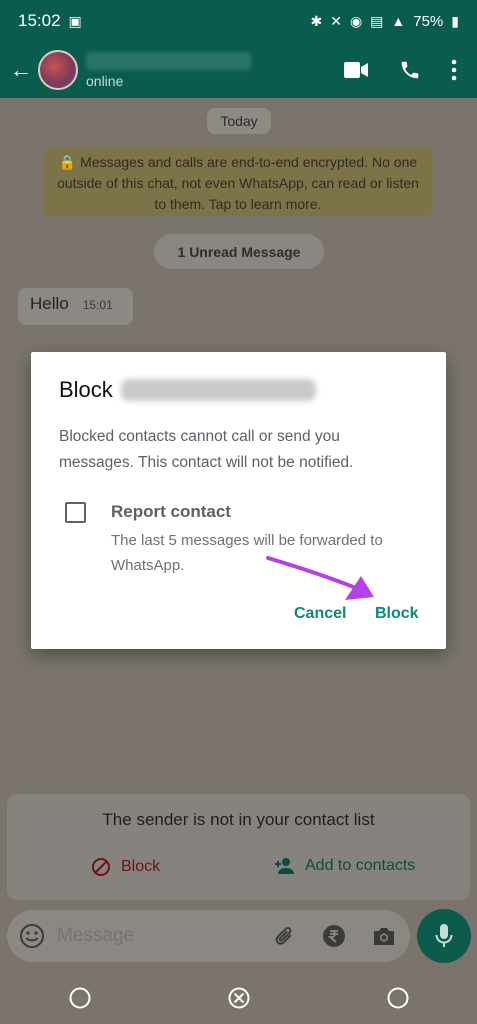  I want to click on mic-icon, so click(444, 935).